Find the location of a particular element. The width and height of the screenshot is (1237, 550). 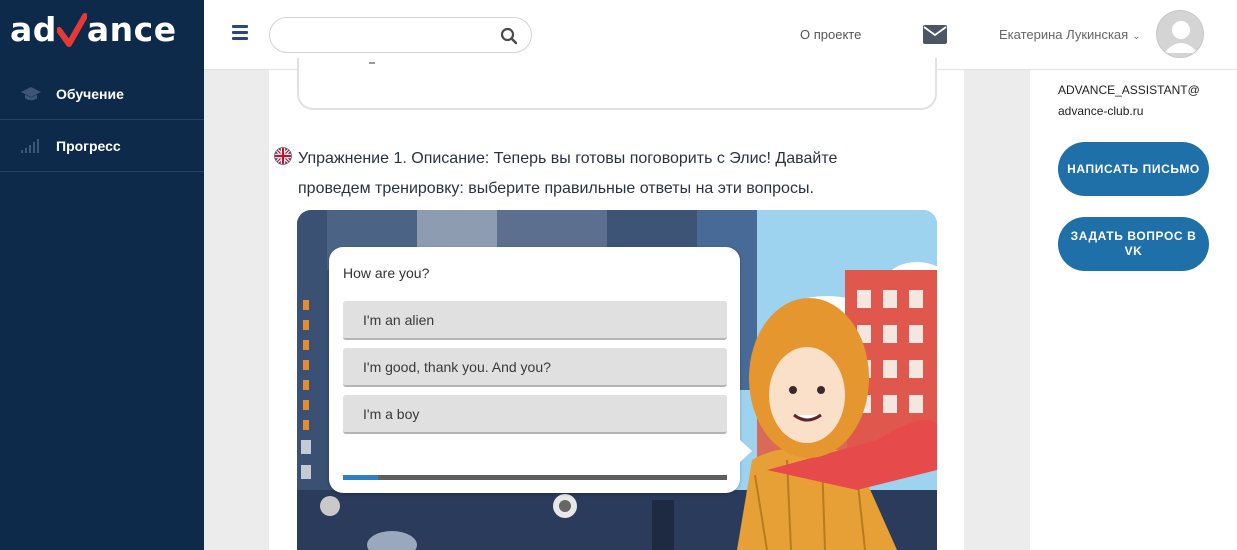

signal-bars-icon is located at coordinates (31, 146).